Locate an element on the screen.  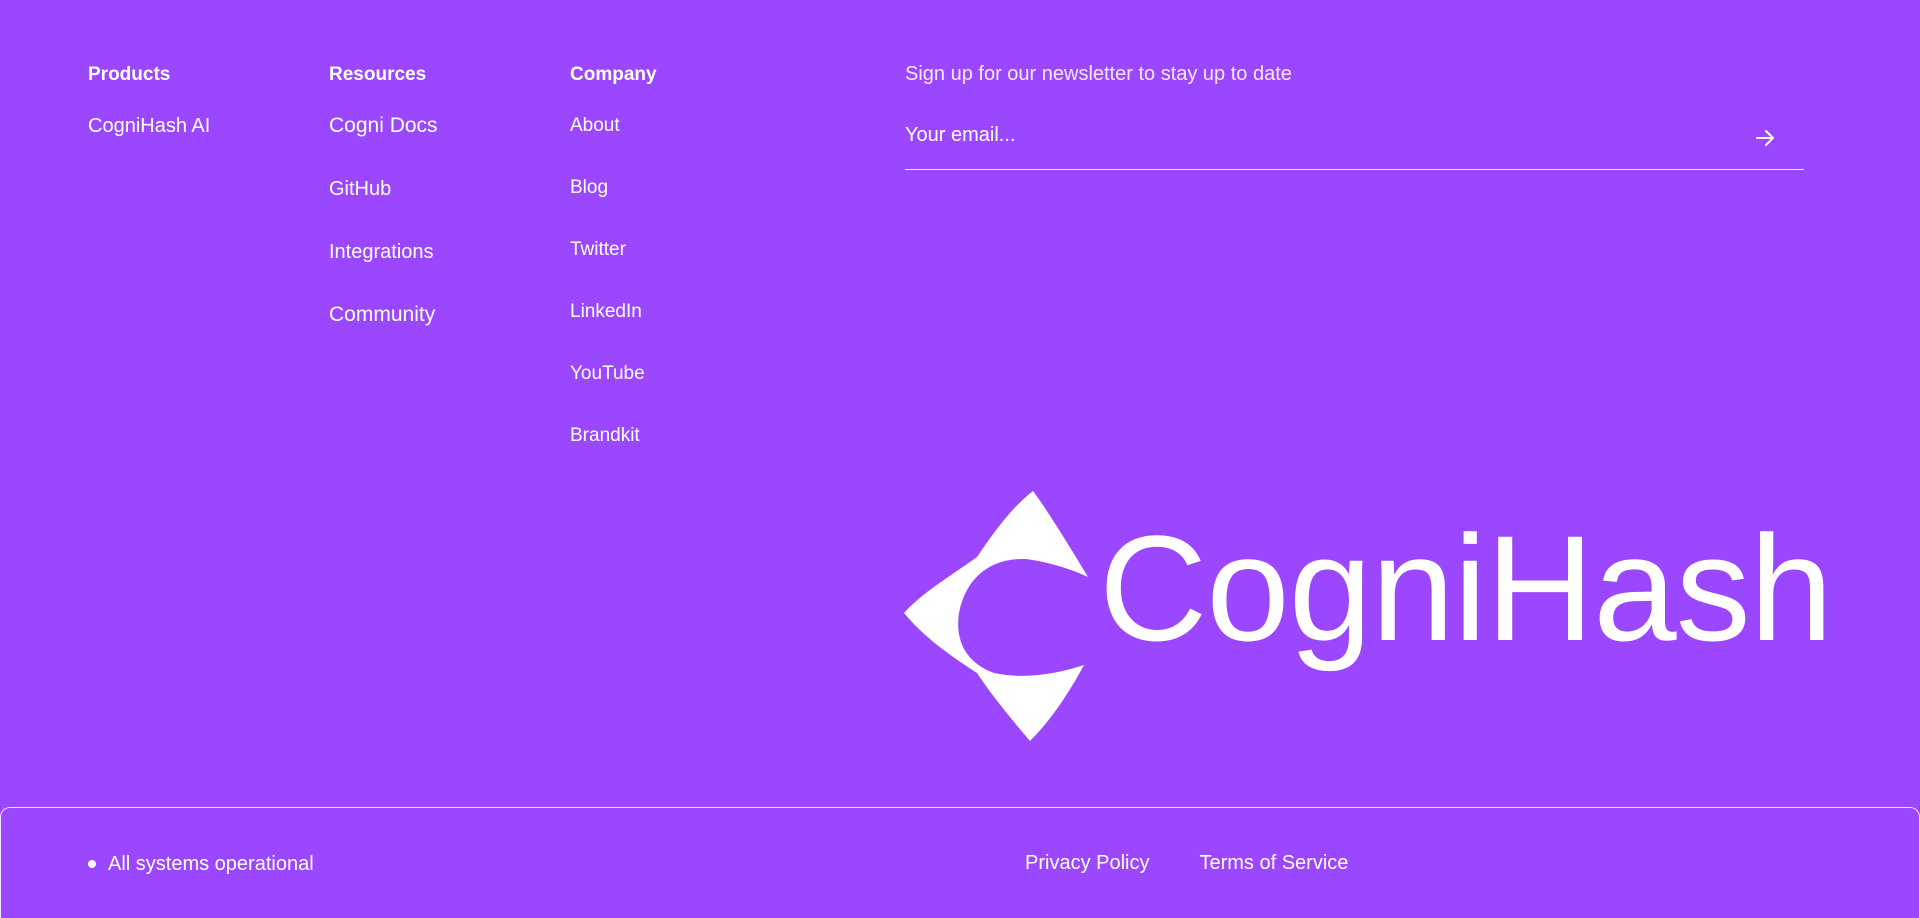
privacy-policy-link: Privacy Policy is located at coordinates (1087, 863).